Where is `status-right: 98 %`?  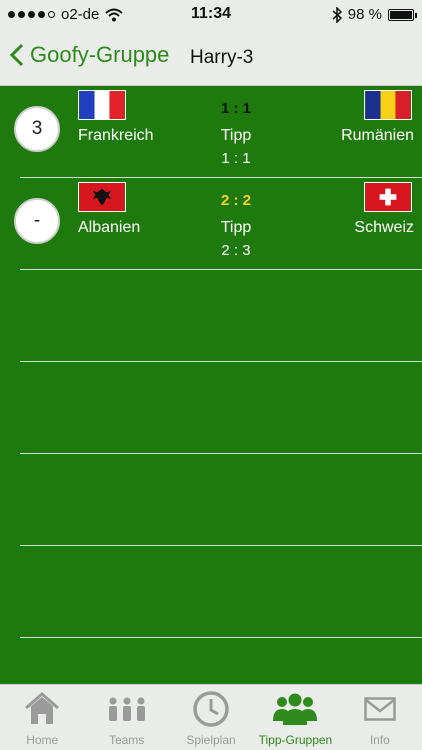
status-right: 98 % is located at coordinates (374, 14).